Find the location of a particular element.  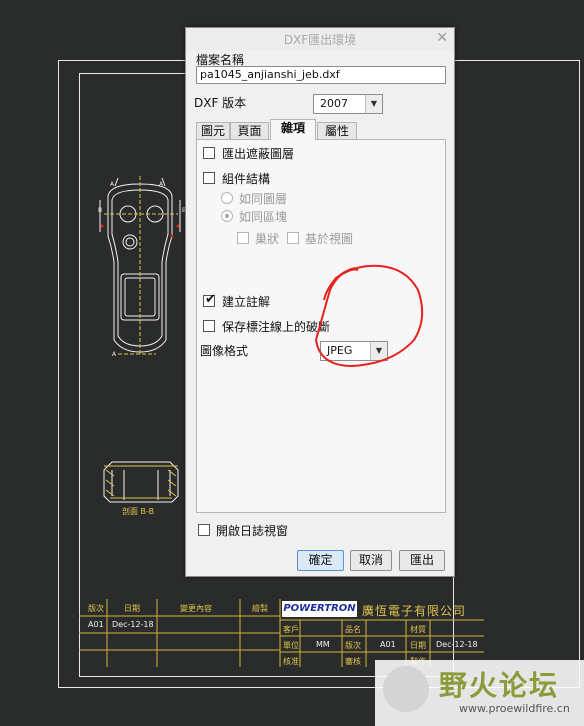

section-view-label: 剖面 B-B is located at coordinates (138, 511).